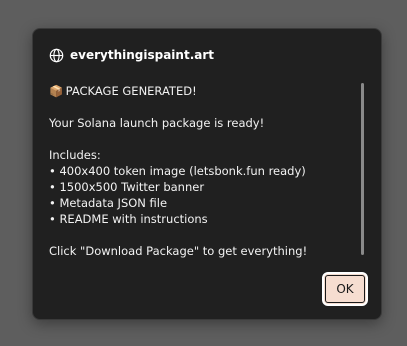  Describe the element at coordinates (75, 155) in the screenshot. I see `message-includes-label: Includes:` at that location.